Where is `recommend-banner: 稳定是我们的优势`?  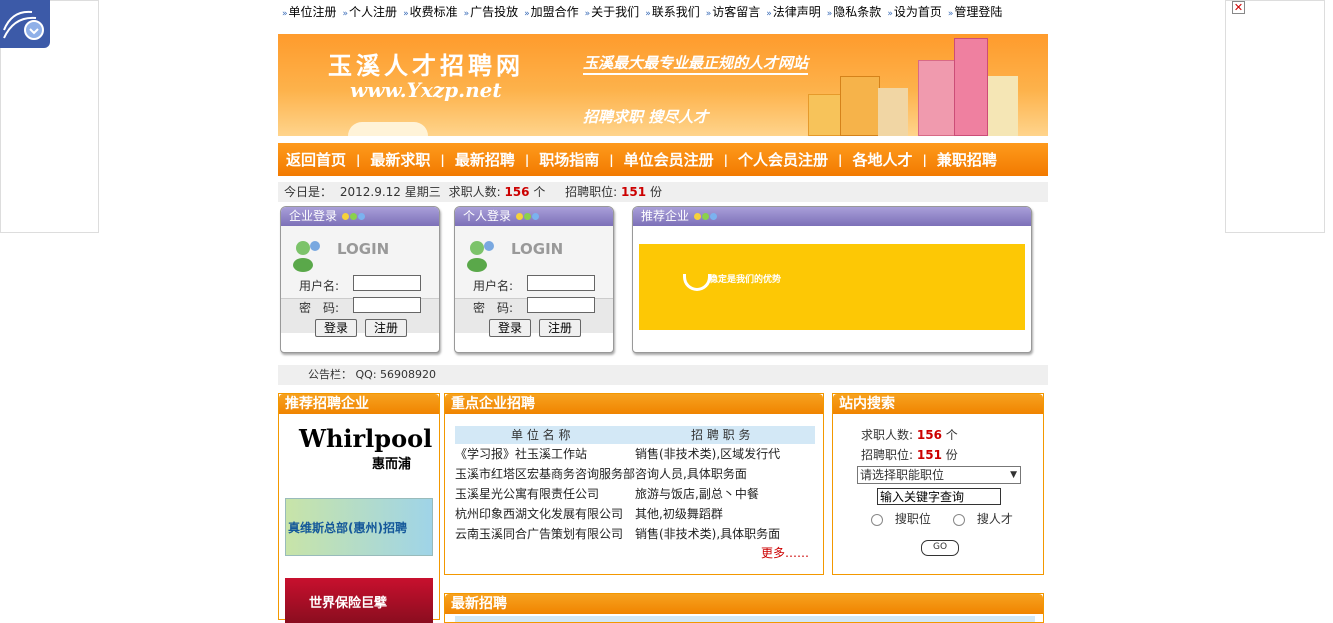 recommend-banner: 稳定是我们的优势 is located at coordinates (832, 287).